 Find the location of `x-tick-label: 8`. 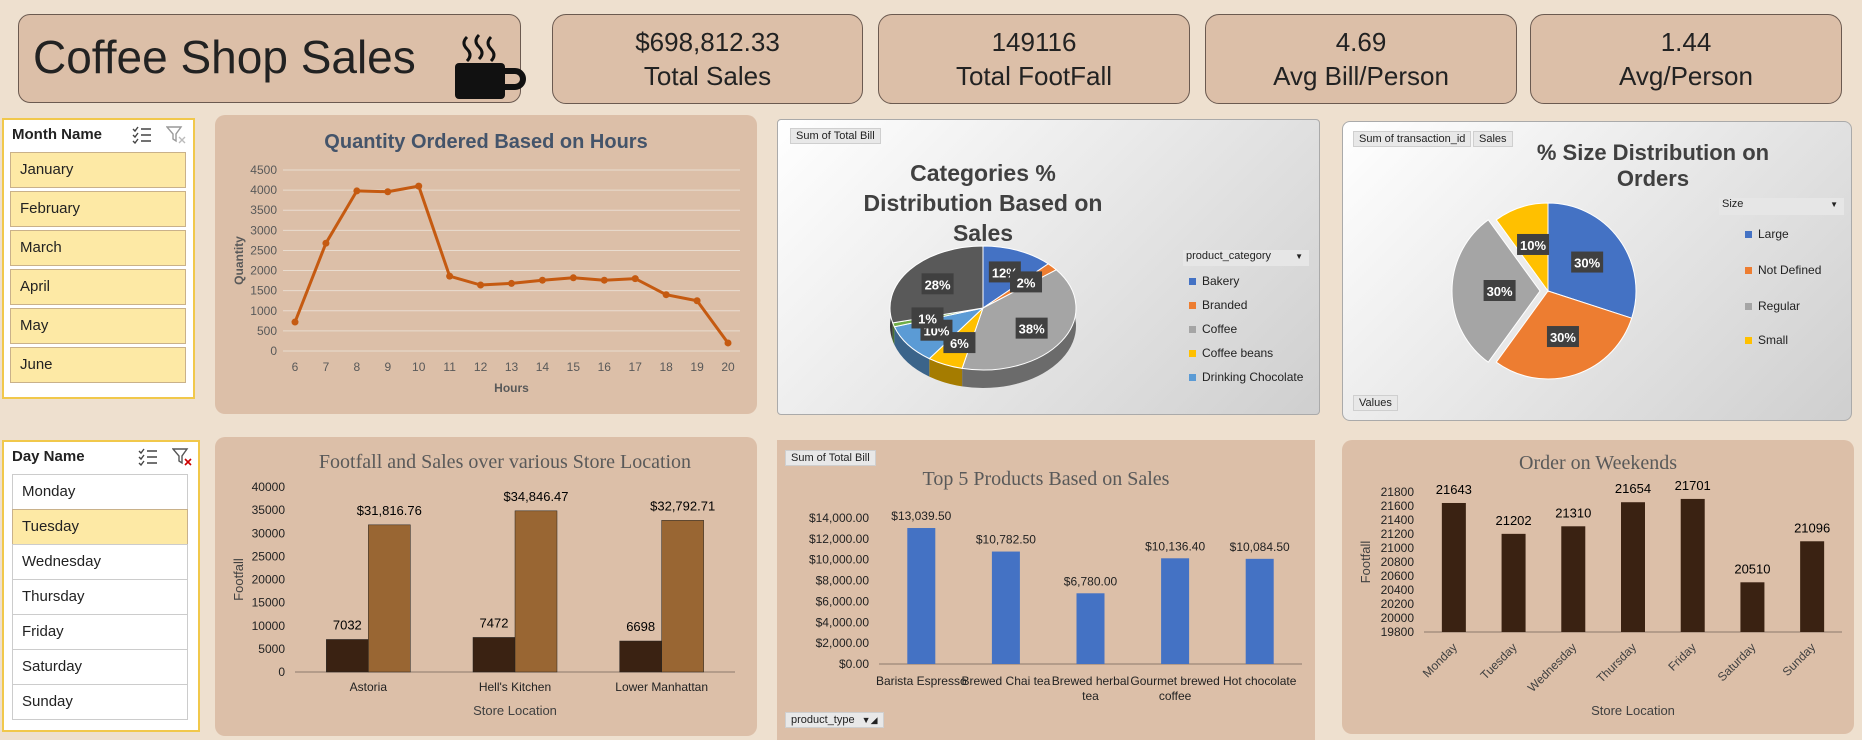

x-tick-label: 8 is located at coordinates (357, 367).